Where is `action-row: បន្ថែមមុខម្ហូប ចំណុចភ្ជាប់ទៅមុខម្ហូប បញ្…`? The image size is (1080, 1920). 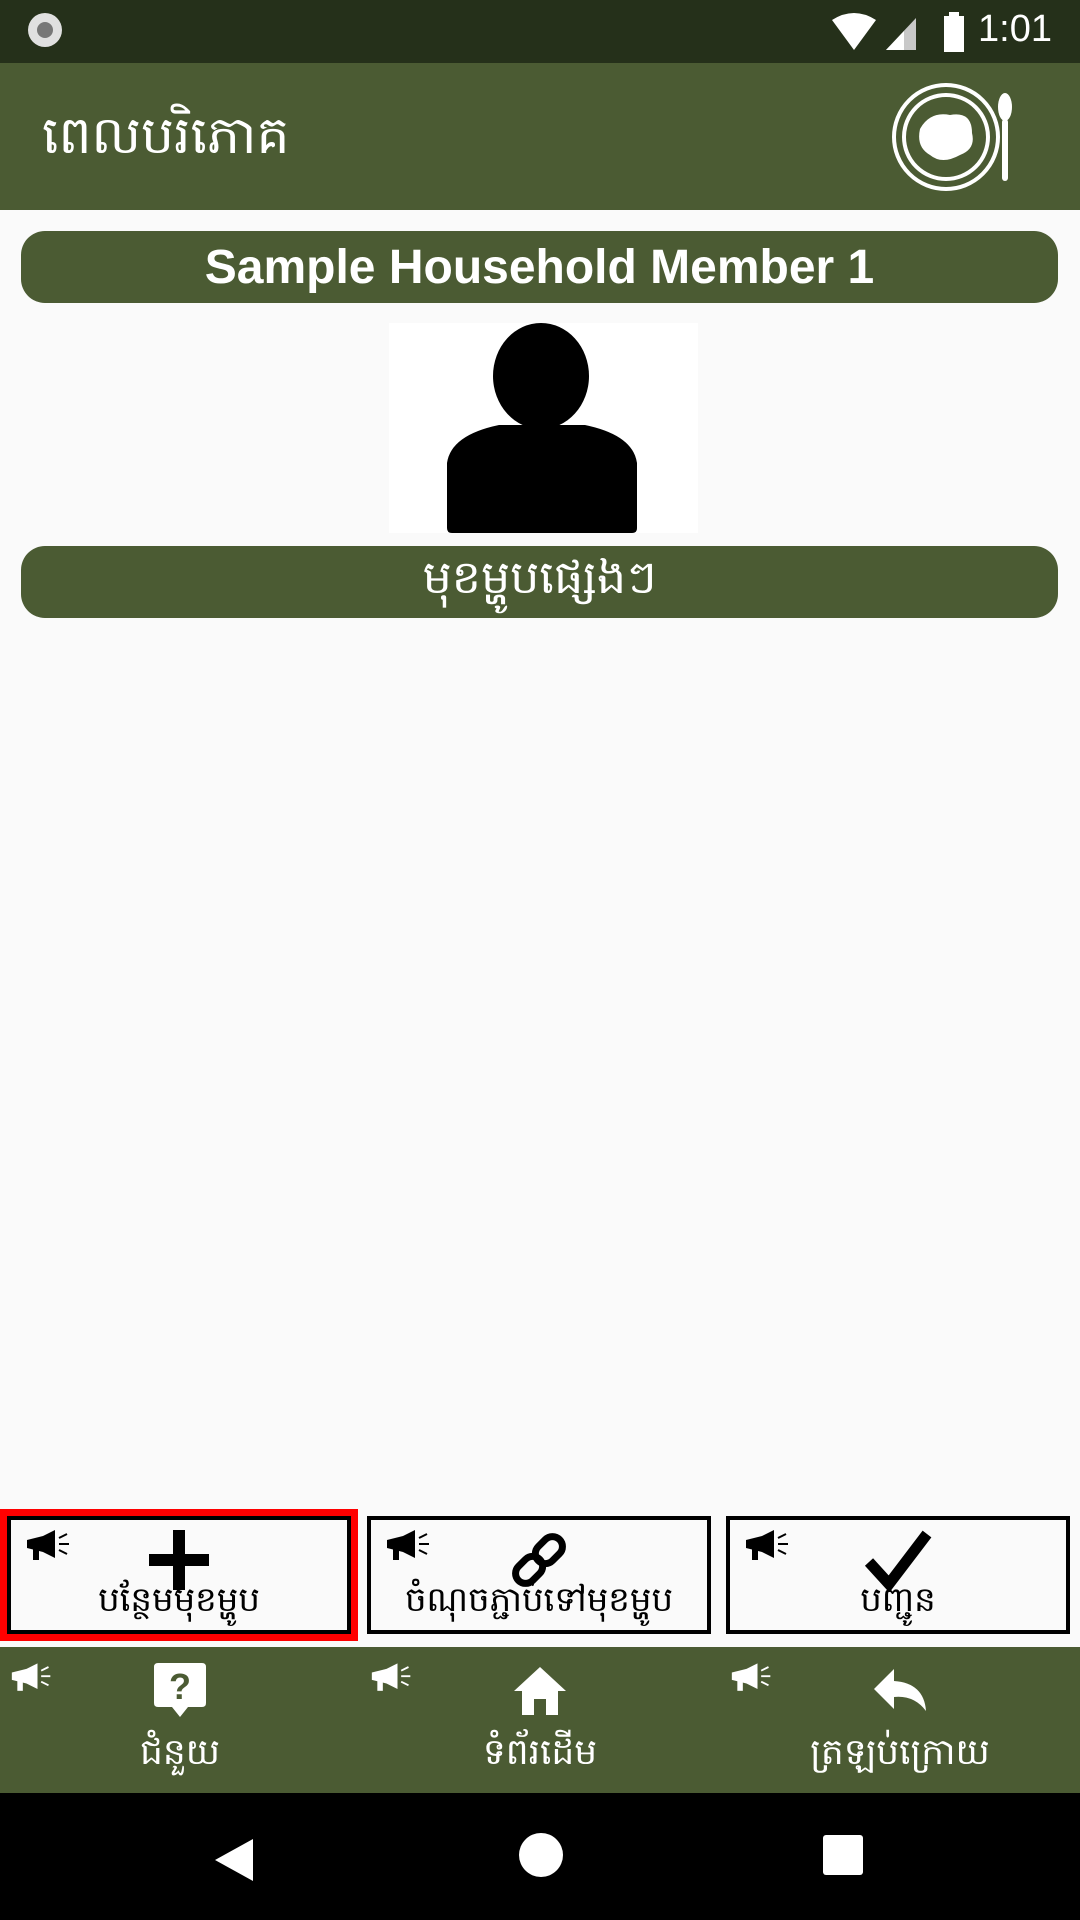
action-row: បន្ថែមមុខម្ហូប ចំណុចភ្ជាប់ទៅមុខម្ហូប បញ្… is located at coordinates (540, 1579).